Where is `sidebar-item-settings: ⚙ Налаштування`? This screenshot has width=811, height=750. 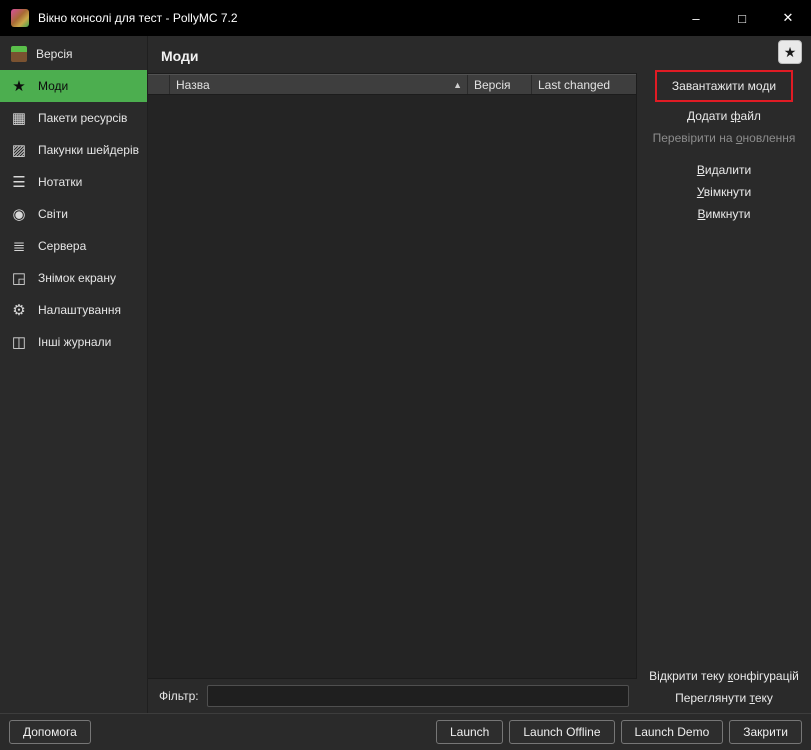
sidebar-item-settings: ⚙ Налаштування is located at coordinates (73, 310).